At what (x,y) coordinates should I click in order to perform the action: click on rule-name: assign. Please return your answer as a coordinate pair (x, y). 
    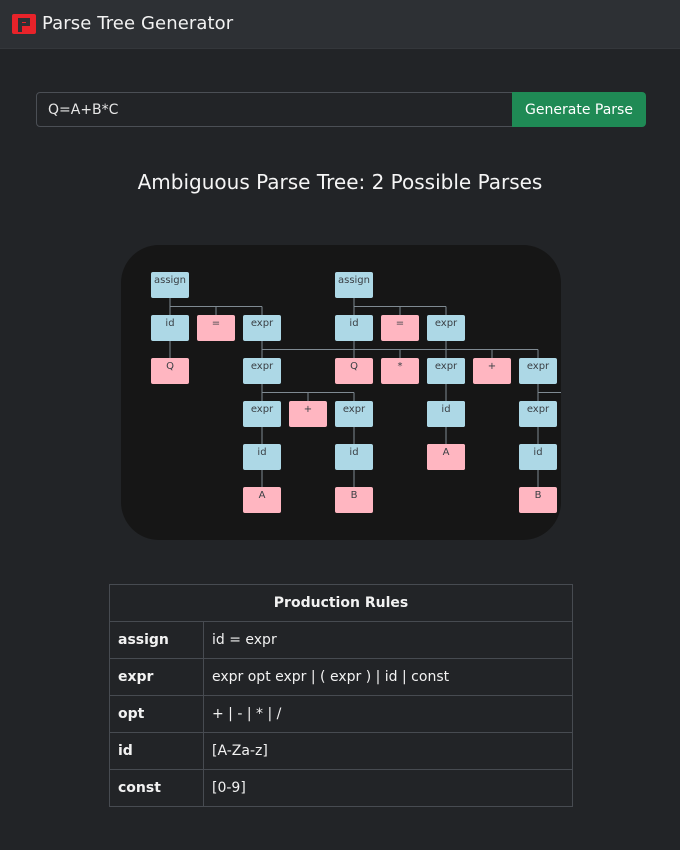
    Looking at the image, I should click on (156, 640).